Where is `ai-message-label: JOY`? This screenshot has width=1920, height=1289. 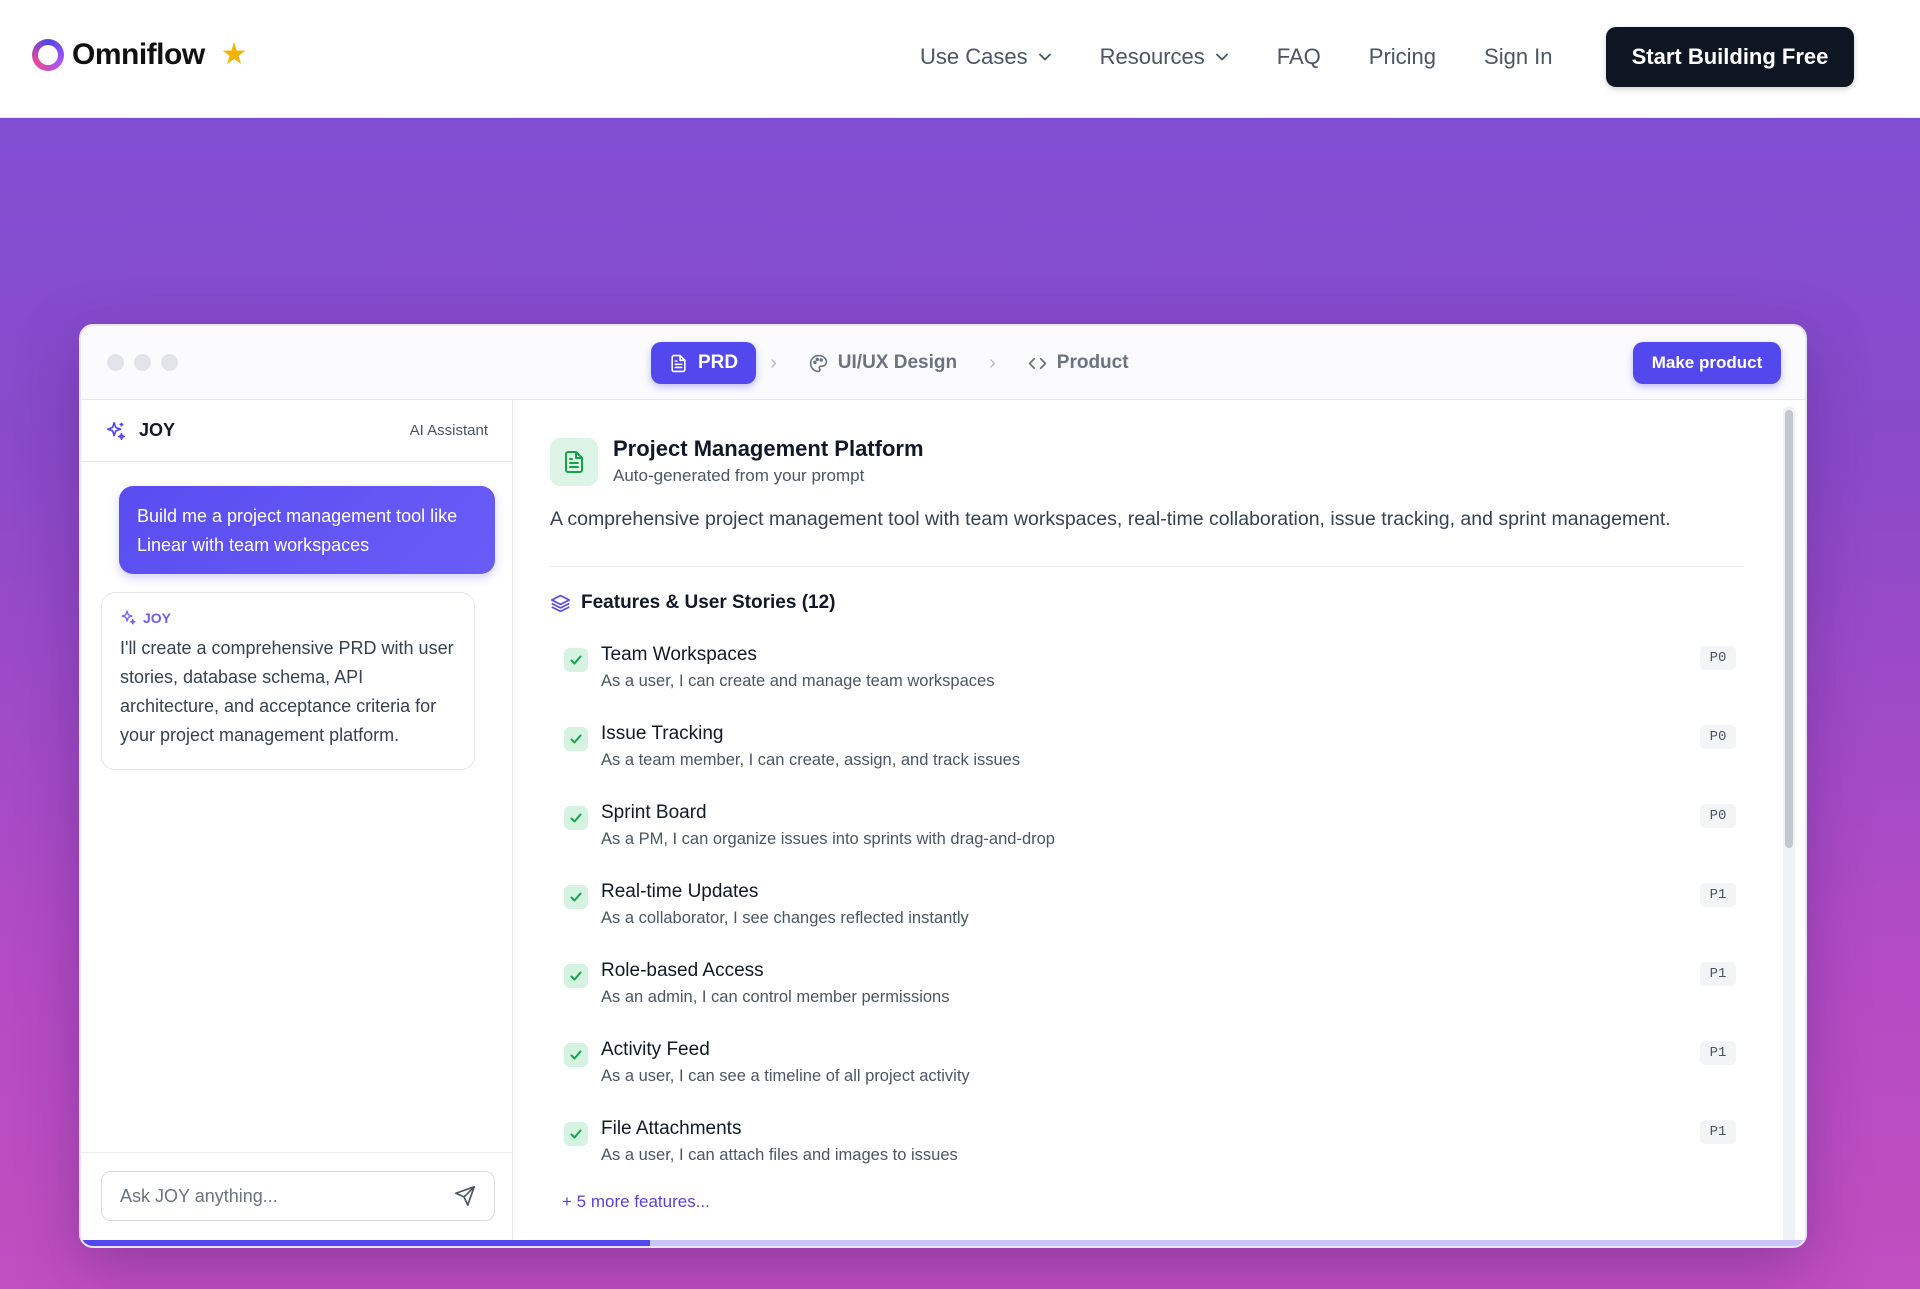 ai-message-label: JOY is located at coordinates (157, 617).